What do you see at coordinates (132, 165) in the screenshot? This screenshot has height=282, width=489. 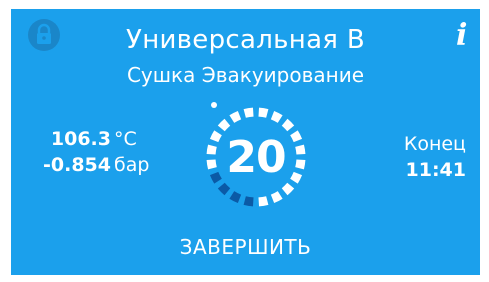 I see `pressure-unit: бар` at bounding box center [132, 165].